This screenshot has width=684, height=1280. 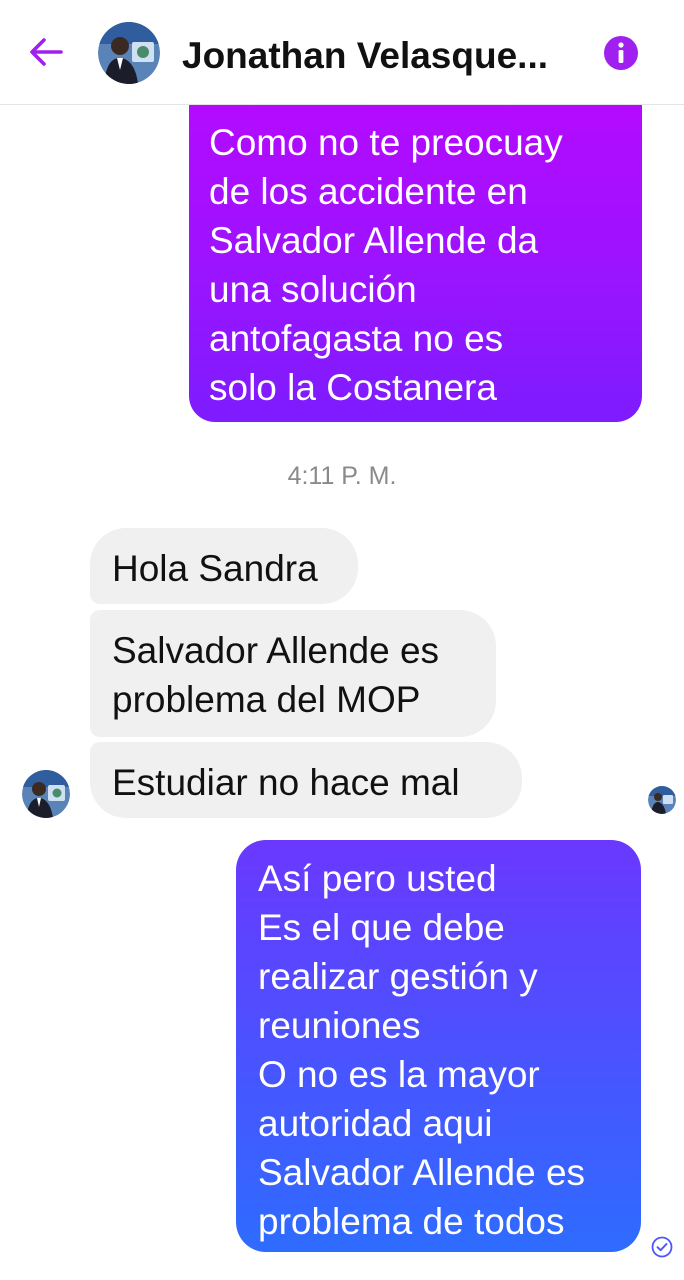 I want to click on arrow-left-icon, so click(x=46, y=52).